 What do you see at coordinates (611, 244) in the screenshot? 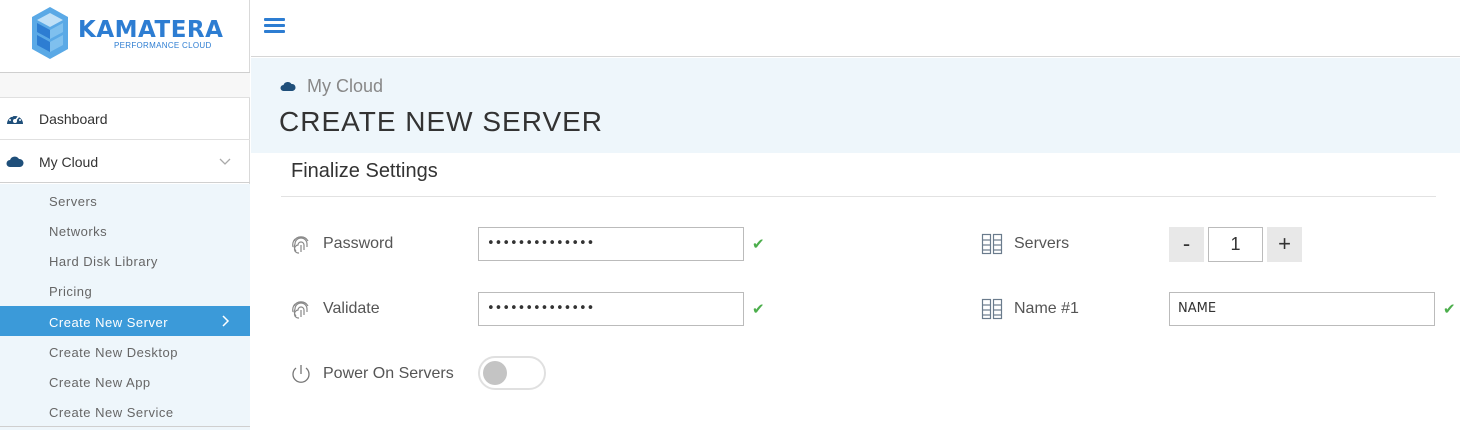
I see `password-field: ••••••••••••••` at bounding box center [611, 244].